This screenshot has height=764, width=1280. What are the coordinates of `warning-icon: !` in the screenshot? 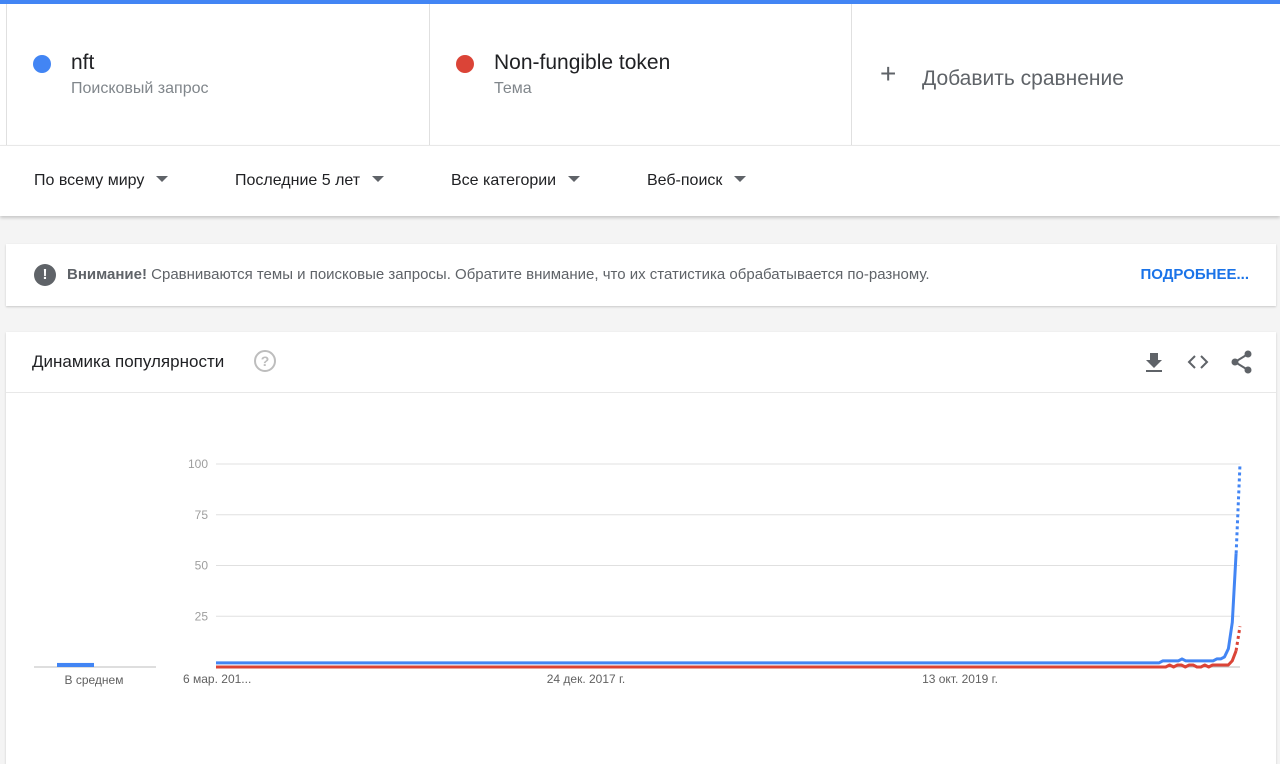 It's located at (45, 275).